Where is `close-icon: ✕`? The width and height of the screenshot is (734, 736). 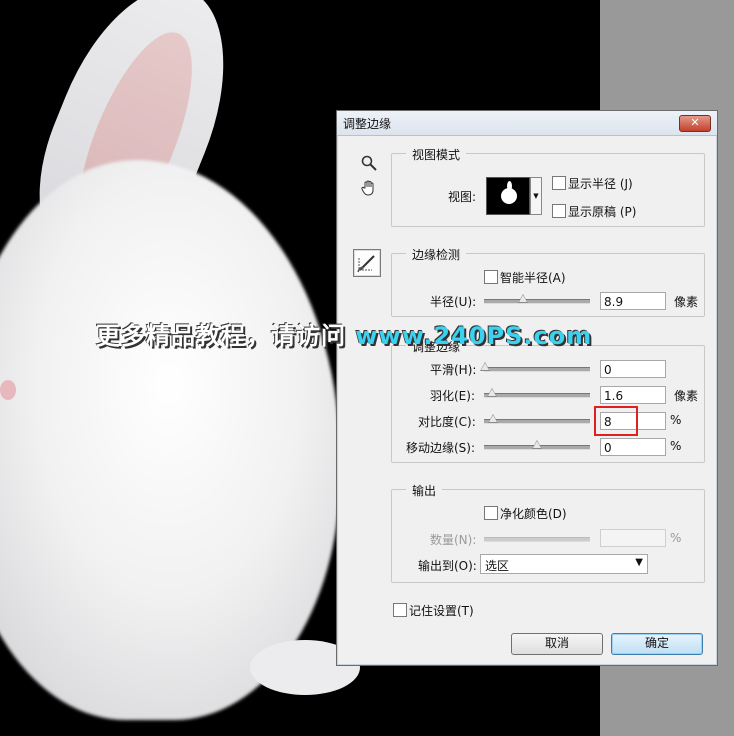 close-icon: ✕ is located at coordinates (695, 122).